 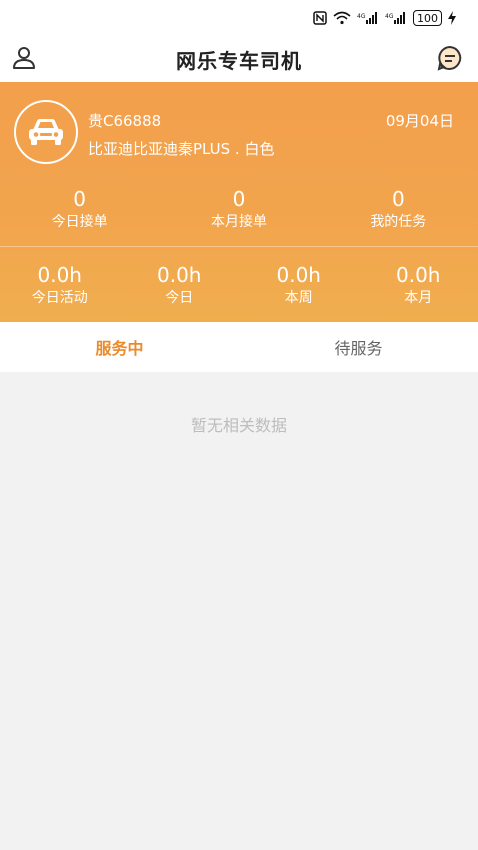 What do you see at coordinates (181, 149) in the screenshot?
I see `vehicle-model: 比亚迪比亚迪秦PLUS . 白色` at bounding box center [181, 149].